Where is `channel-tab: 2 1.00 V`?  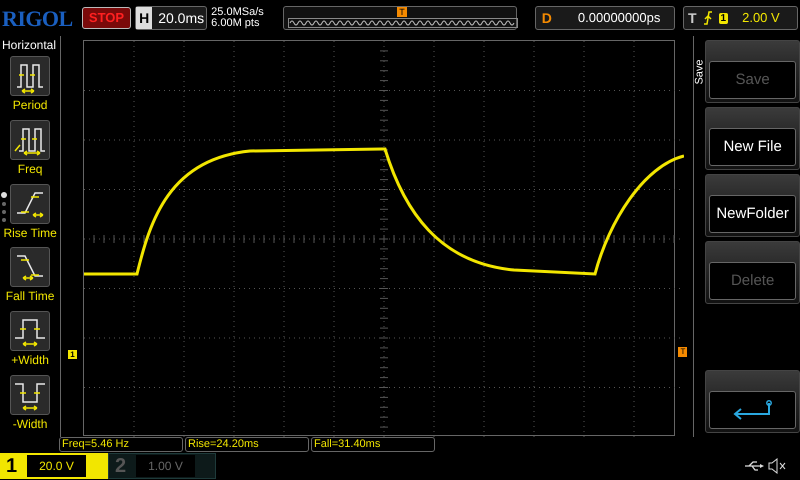 channel-tab: 2 1.00 V is located at coordinates (162, 466).